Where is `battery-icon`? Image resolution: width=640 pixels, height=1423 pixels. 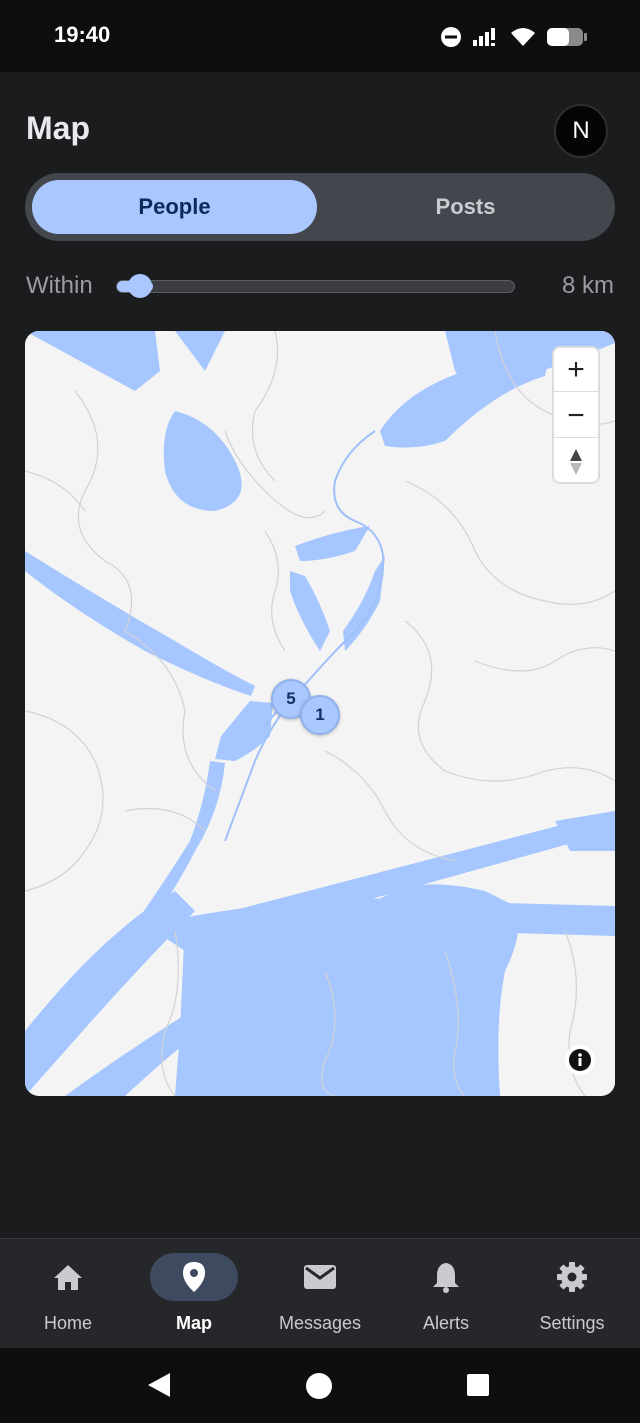
battery-icon is located at coordinates (567, 37).